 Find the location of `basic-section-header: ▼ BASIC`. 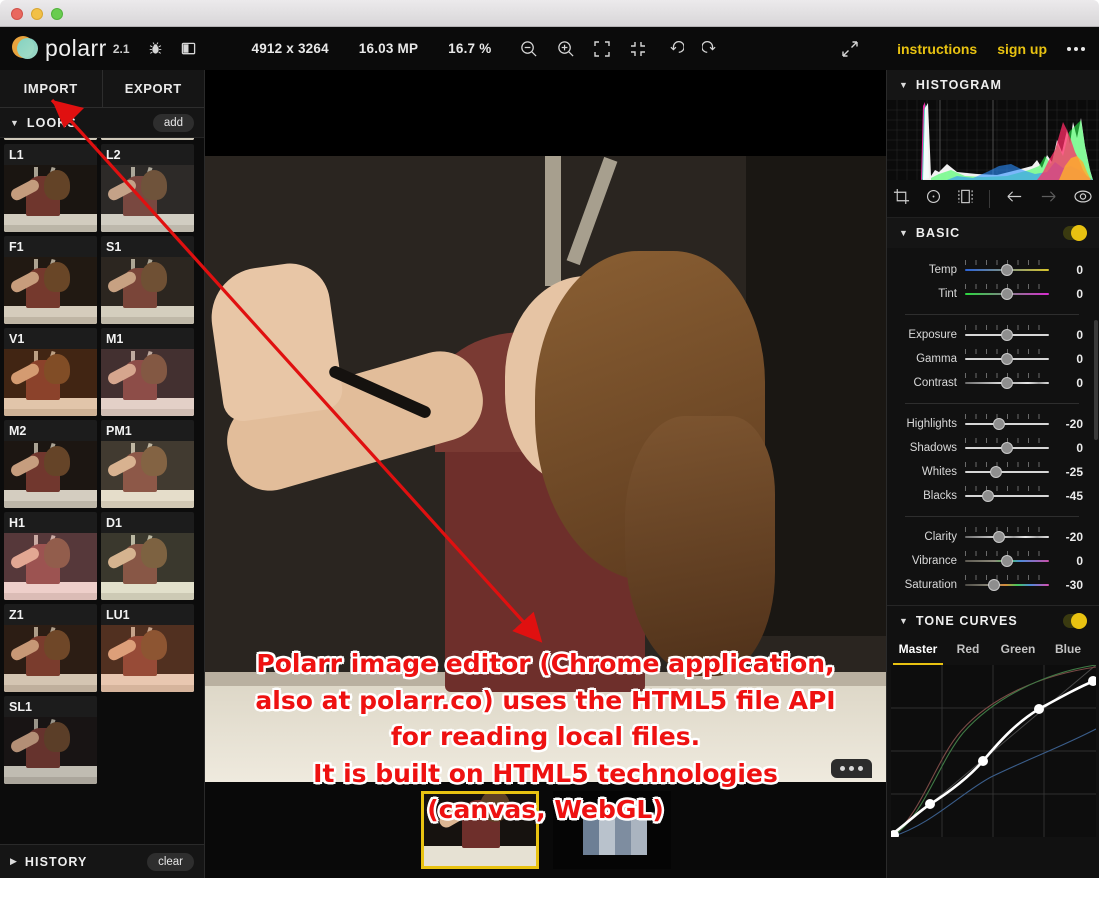

basic-section-header: ▼ BASIC is located at coordinates (993, 233).